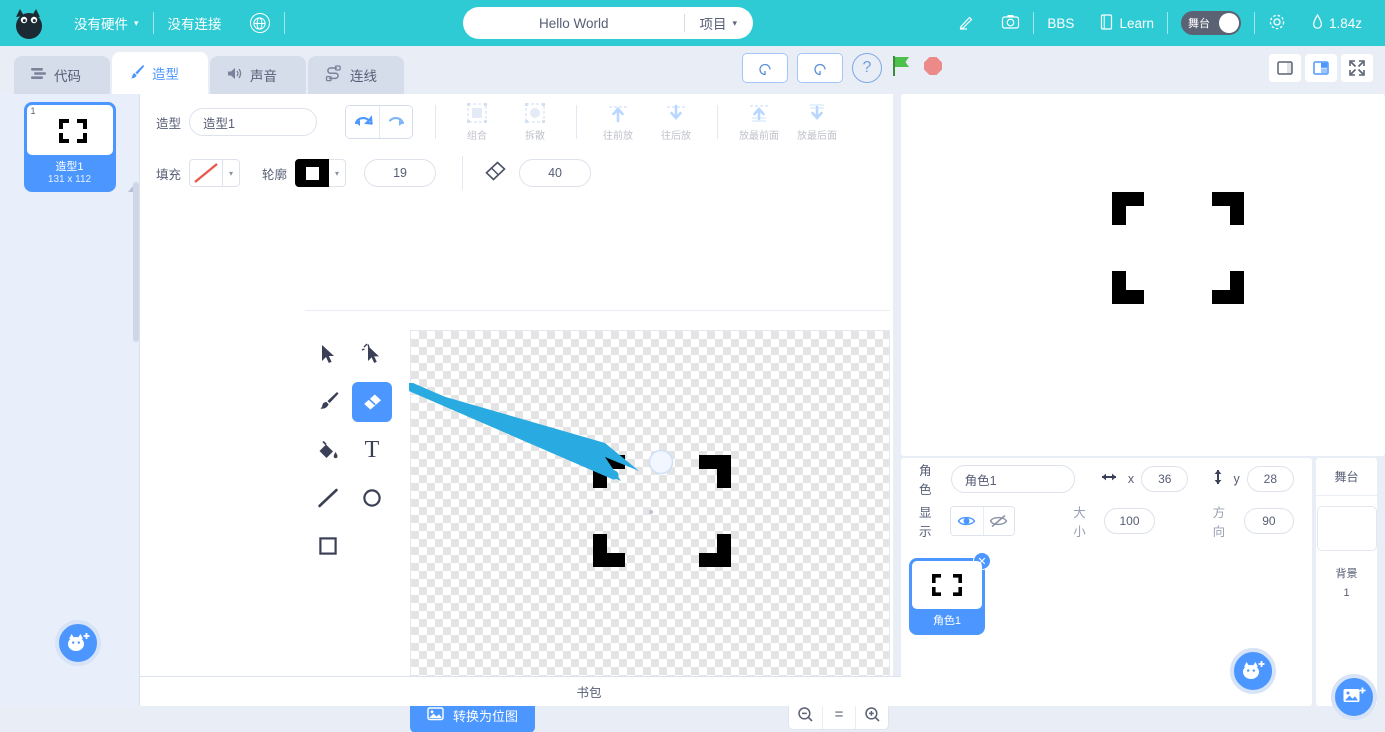 This screenshot has width=1385, height=732. What do you see at coordinates (1109, 479) in the screenshot?
I see `x-arrow-icon` at bounding box center [1109, 479].